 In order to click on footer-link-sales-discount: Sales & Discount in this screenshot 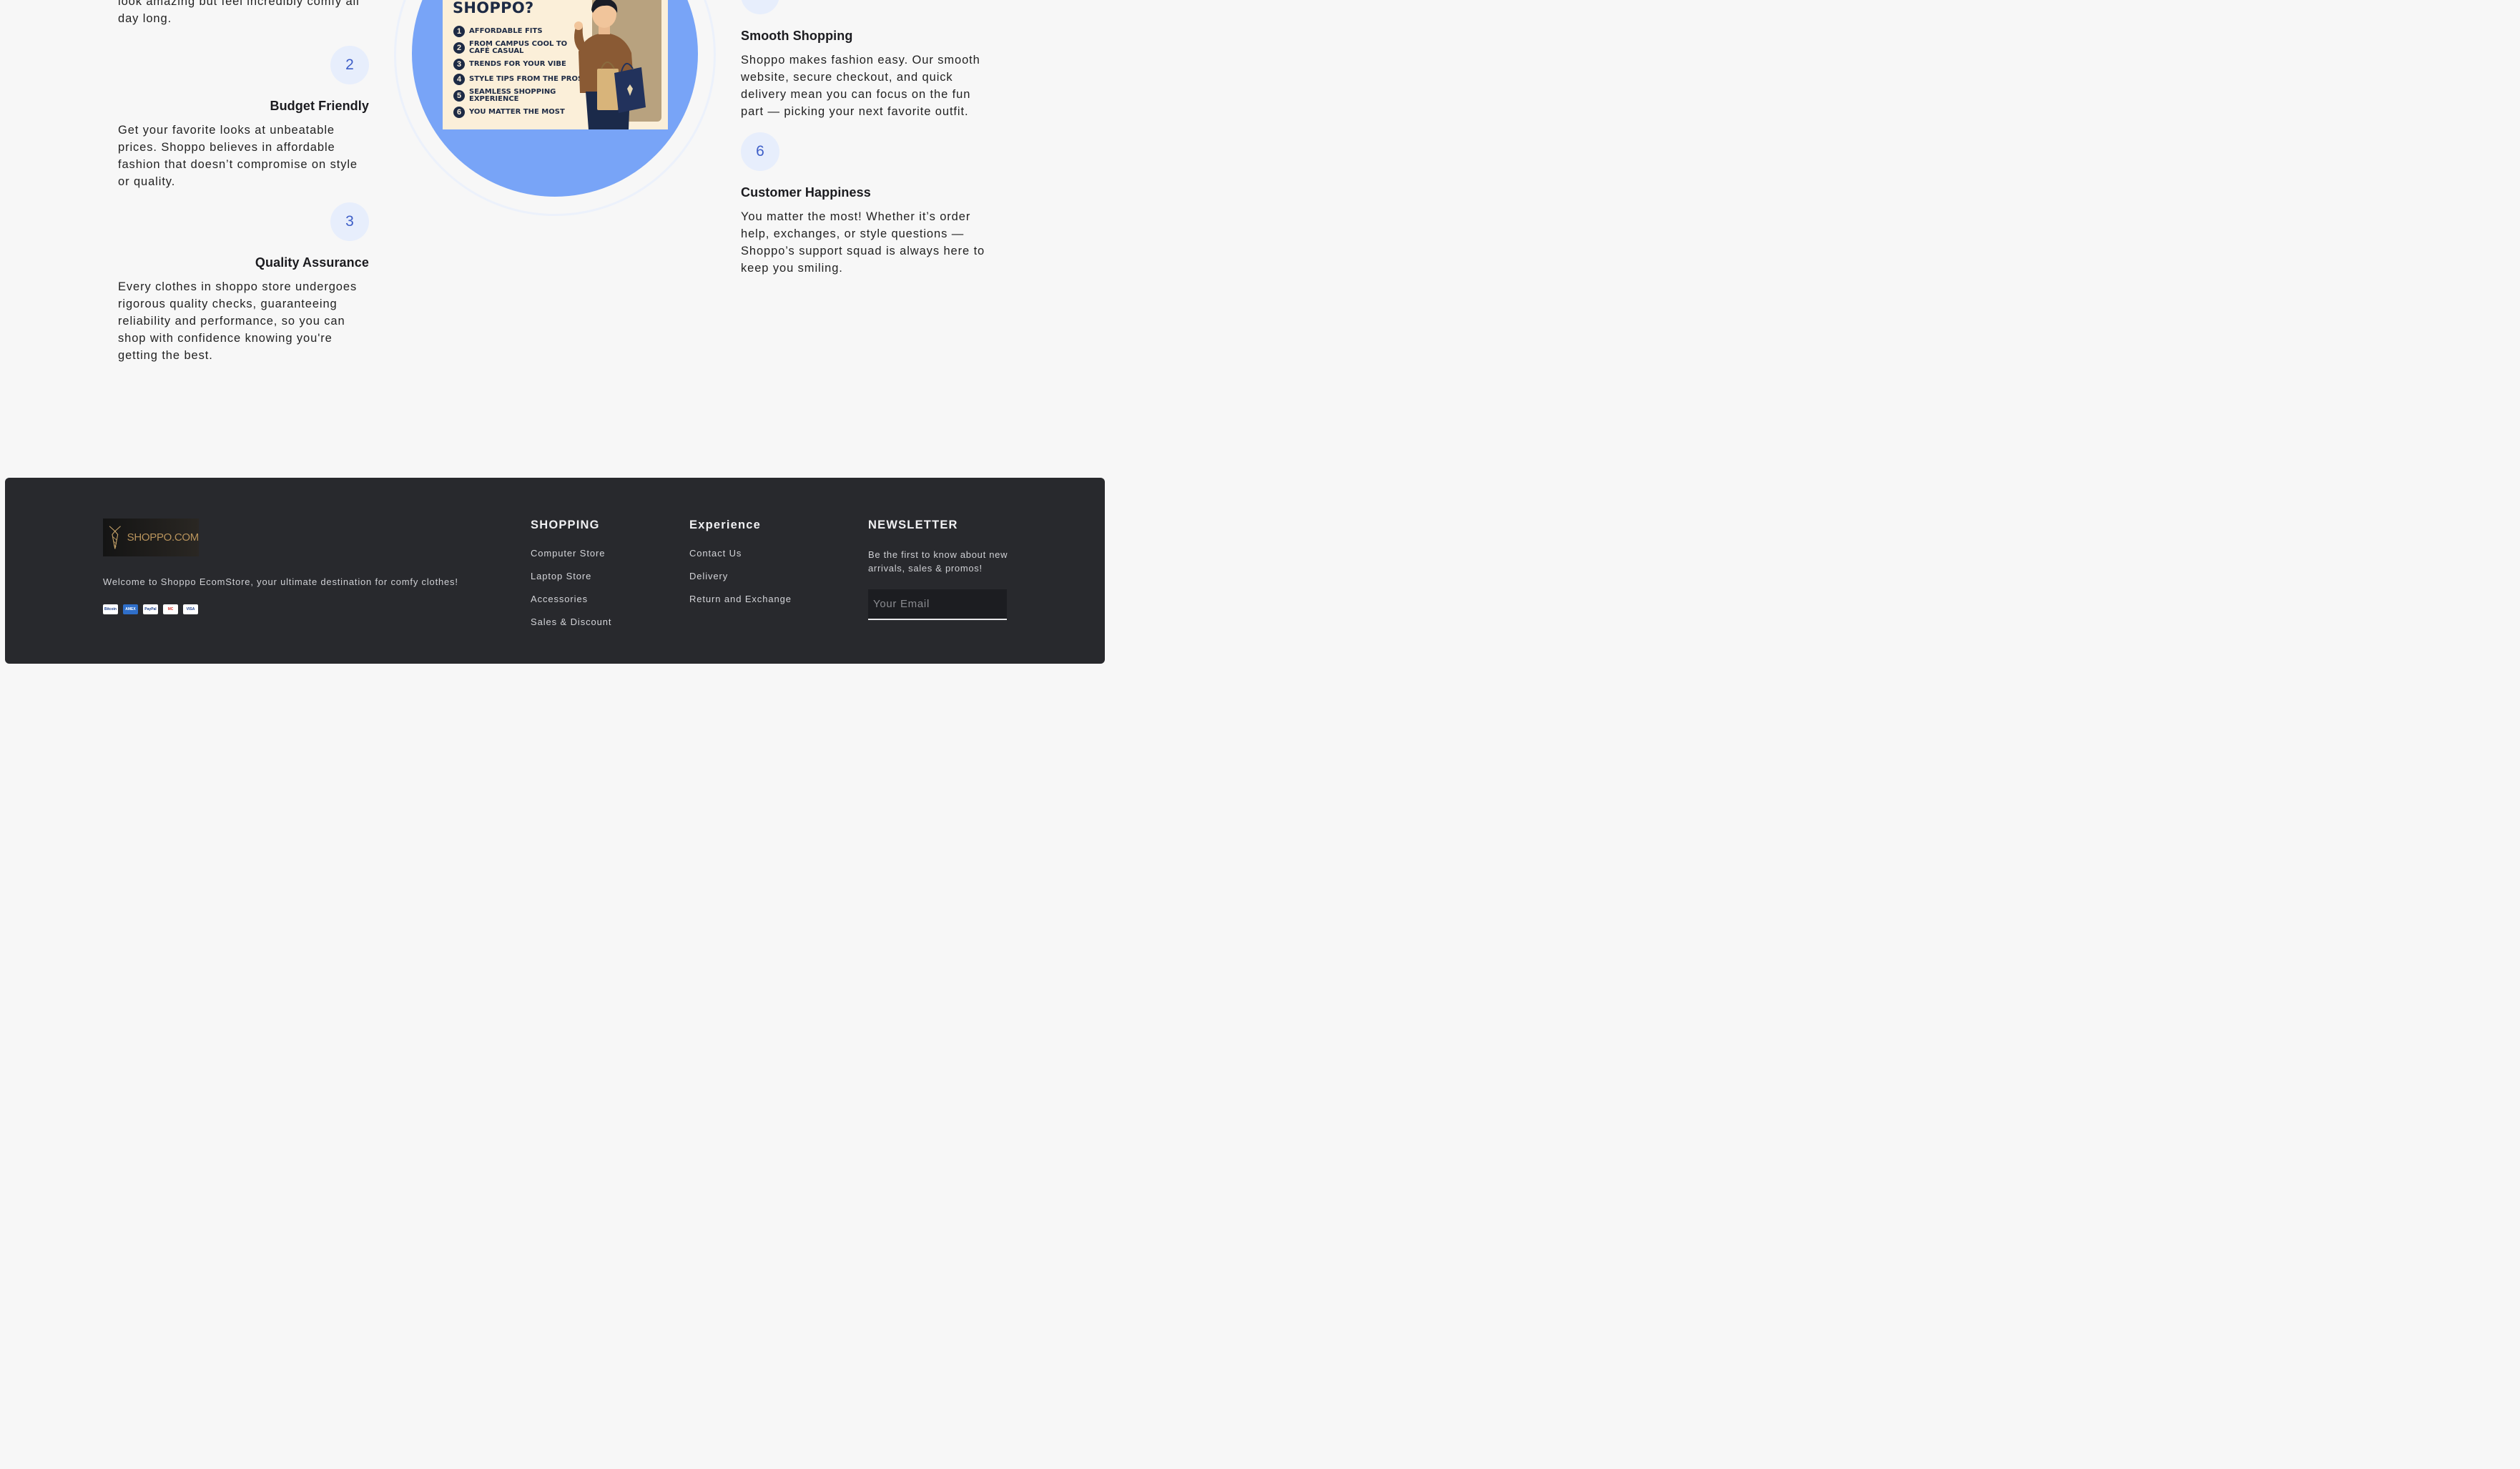, I will do `click(571, 627)`.